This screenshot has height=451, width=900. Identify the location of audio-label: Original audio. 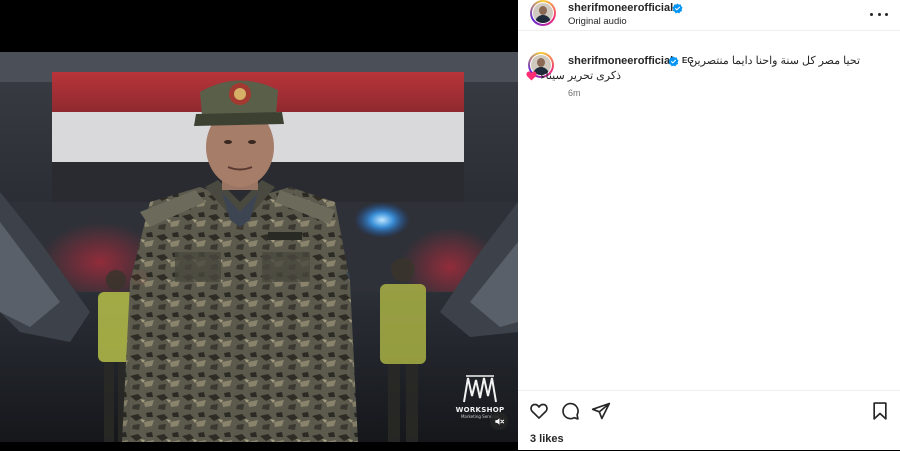
(597, 21).